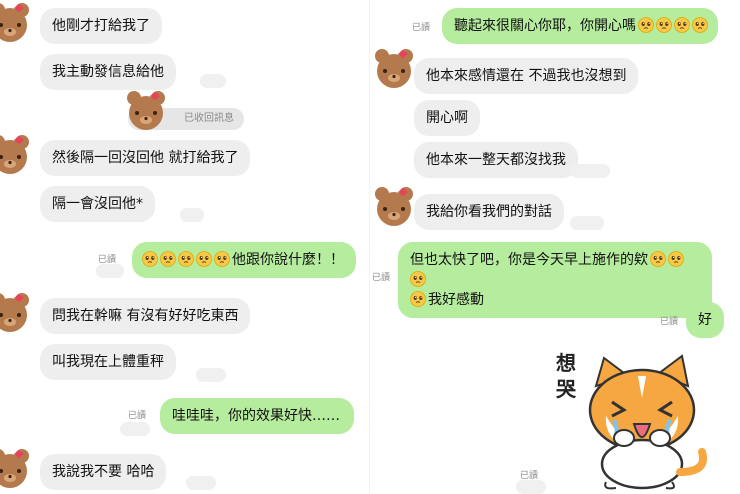 This screenshot has width=740, height=494. I want to click on message-text: 聽起來很關心你耶，你開心嗎, so click(545, 26).